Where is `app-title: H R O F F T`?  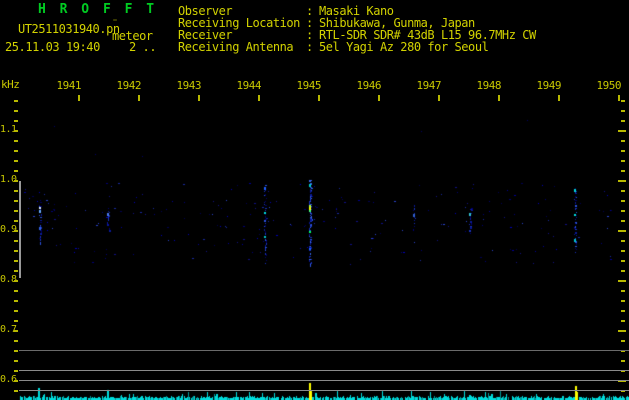
app-title: H R O F F T is located at coordinates (98, 9).